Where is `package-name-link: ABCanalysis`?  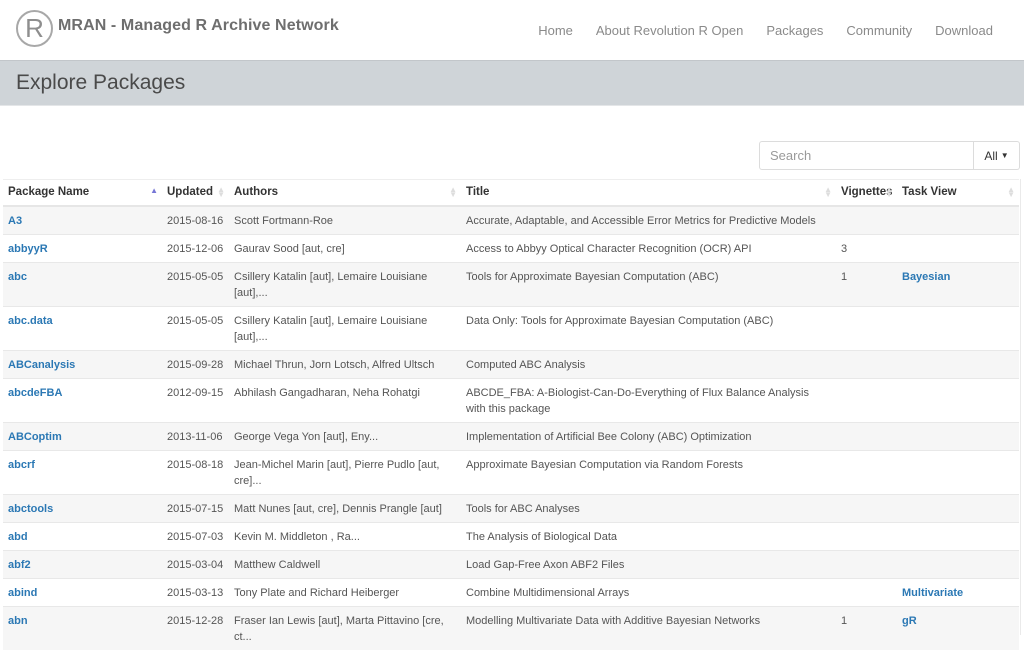
package-name-link: ABCanalysis is located at coordinates (41, 365).